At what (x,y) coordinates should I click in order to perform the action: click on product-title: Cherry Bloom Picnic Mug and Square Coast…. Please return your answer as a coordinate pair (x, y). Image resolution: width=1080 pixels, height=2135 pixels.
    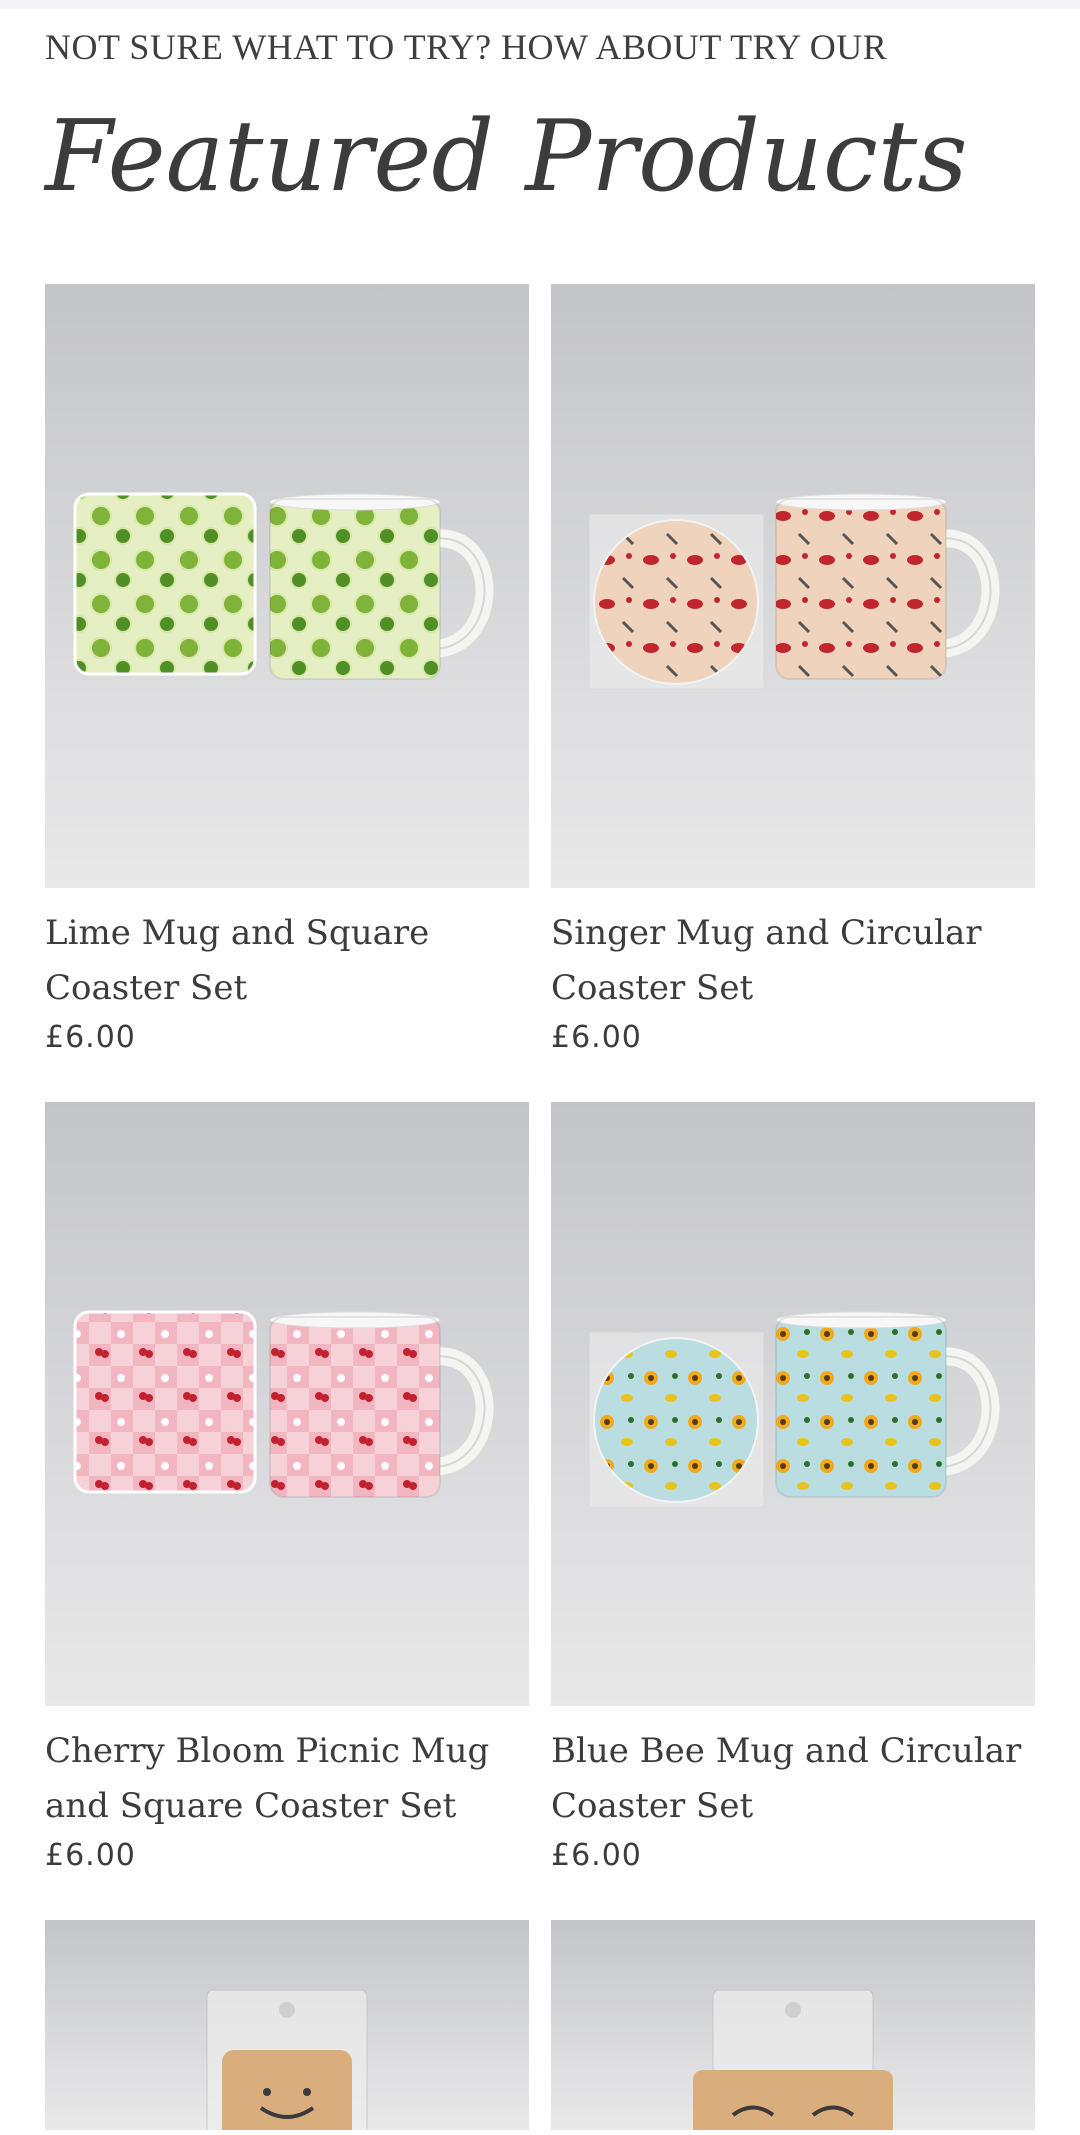
    Looking at the image, I should click on (287, 1779).